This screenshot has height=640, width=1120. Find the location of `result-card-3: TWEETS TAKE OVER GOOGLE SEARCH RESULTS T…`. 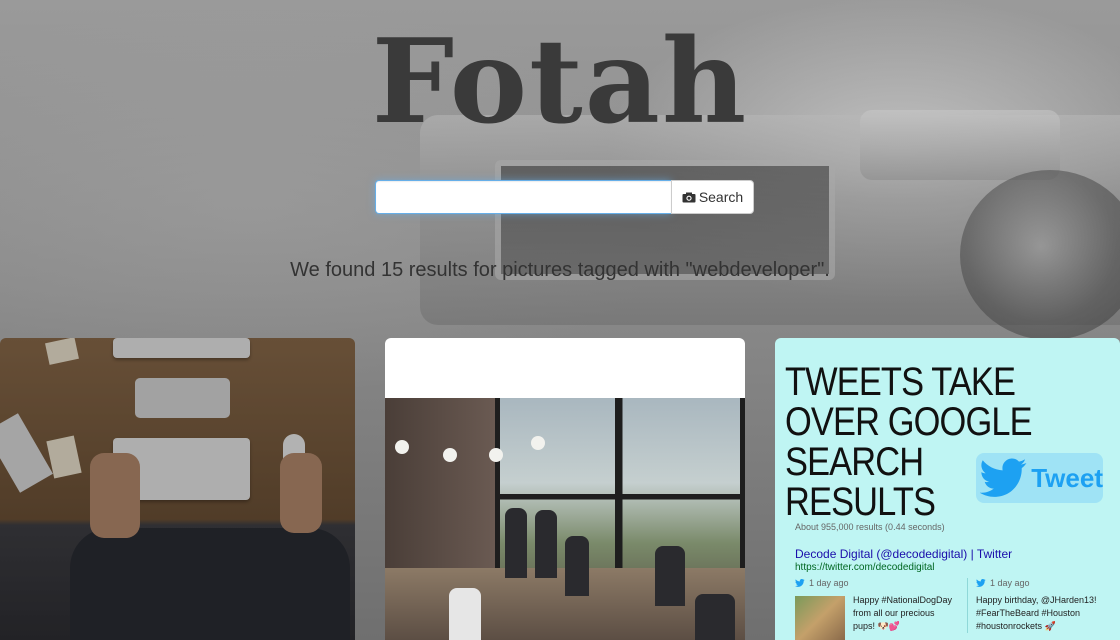

result-card-3: TWEETS TAKE OVER GOOGLE SEARCH RESULTS T… is located at coordinates (947, 489).